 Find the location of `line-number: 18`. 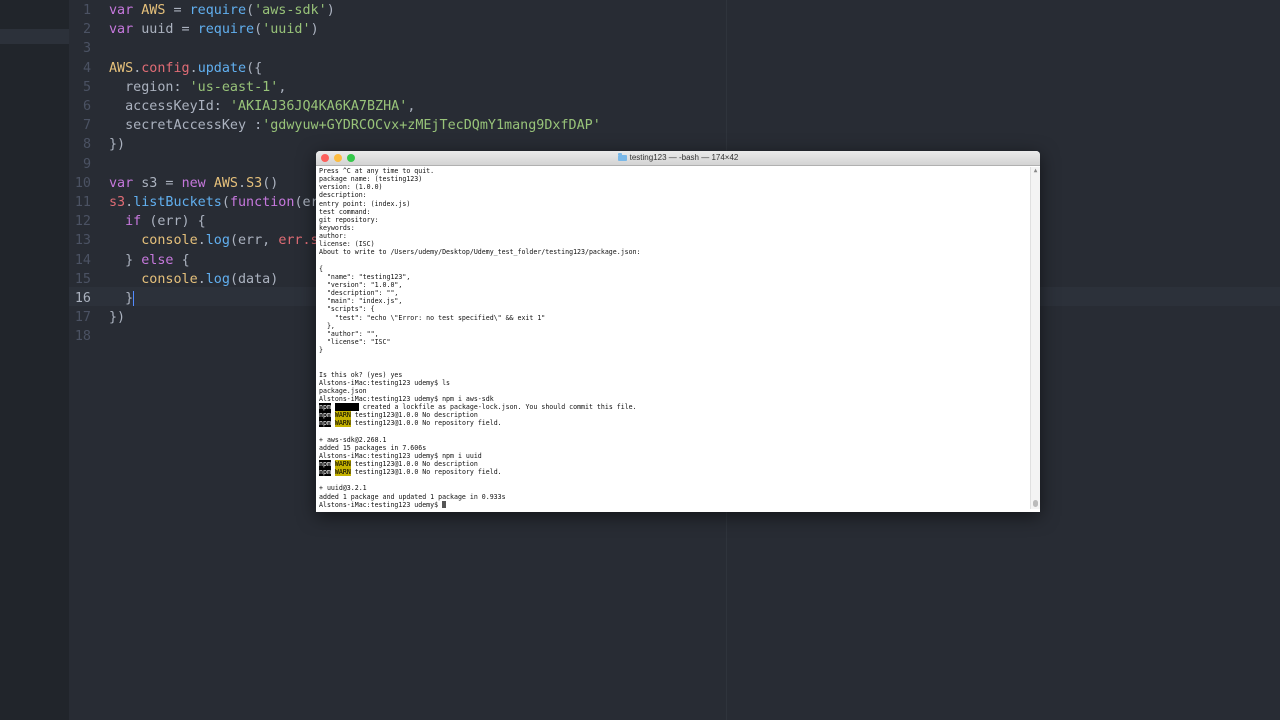

line-number: 18 is located at coordinates (82, 337).